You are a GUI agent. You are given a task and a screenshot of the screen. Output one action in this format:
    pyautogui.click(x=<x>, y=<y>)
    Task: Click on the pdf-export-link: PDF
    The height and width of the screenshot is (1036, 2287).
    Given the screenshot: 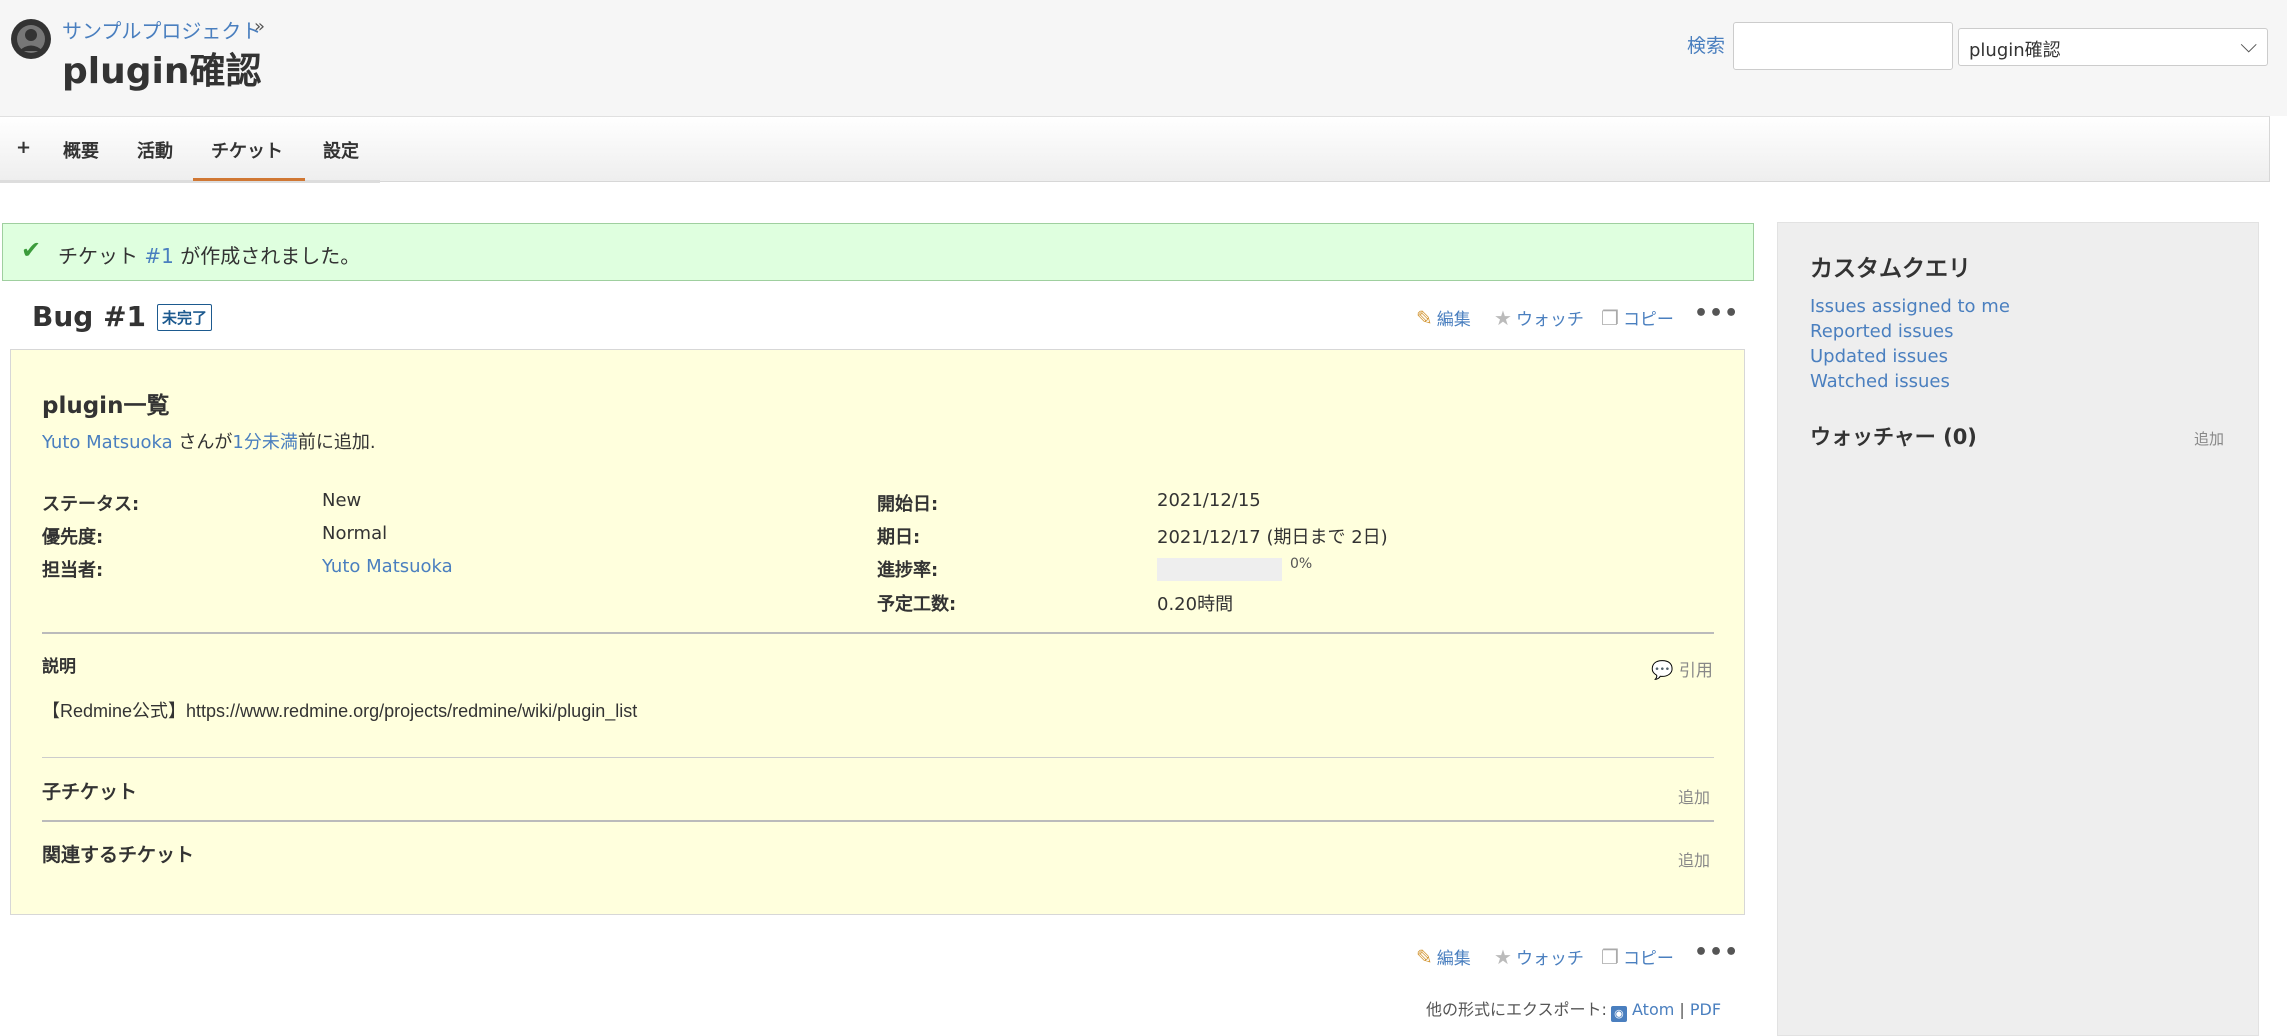 What is the action you would take?
    pyautogui.click(x=1705, y=1009)
    